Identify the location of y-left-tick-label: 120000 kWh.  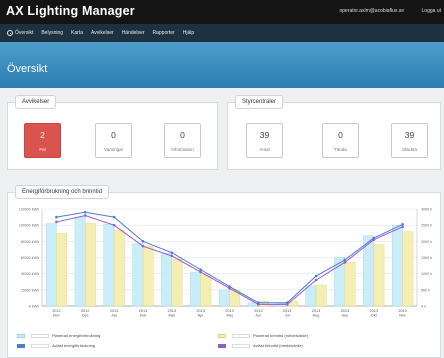
(29, 210).